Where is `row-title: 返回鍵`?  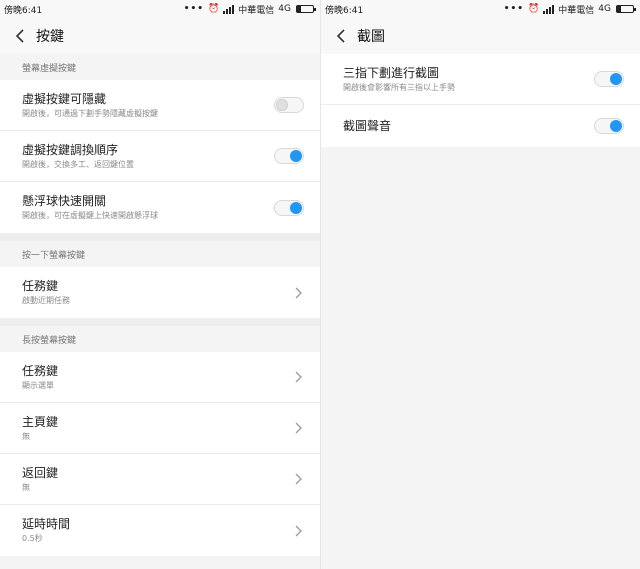 row-title: 返回鍵 is located at coordinates (40, 472).